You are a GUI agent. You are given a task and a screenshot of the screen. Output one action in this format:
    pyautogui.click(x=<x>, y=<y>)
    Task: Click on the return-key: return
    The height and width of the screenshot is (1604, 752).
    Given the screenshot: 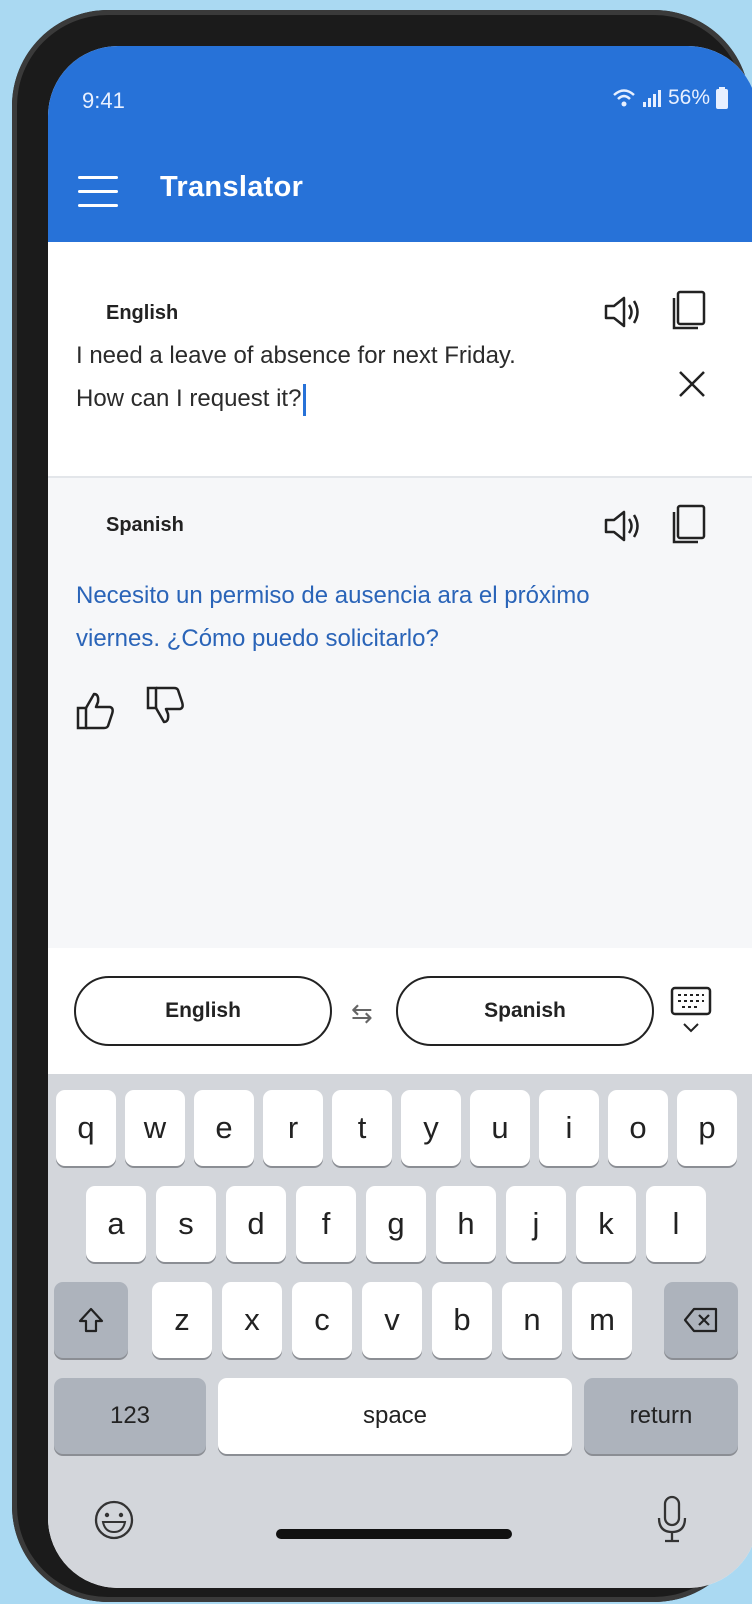 What is the action you would take?
    pyautogui.click(x=661, y=1416)
    